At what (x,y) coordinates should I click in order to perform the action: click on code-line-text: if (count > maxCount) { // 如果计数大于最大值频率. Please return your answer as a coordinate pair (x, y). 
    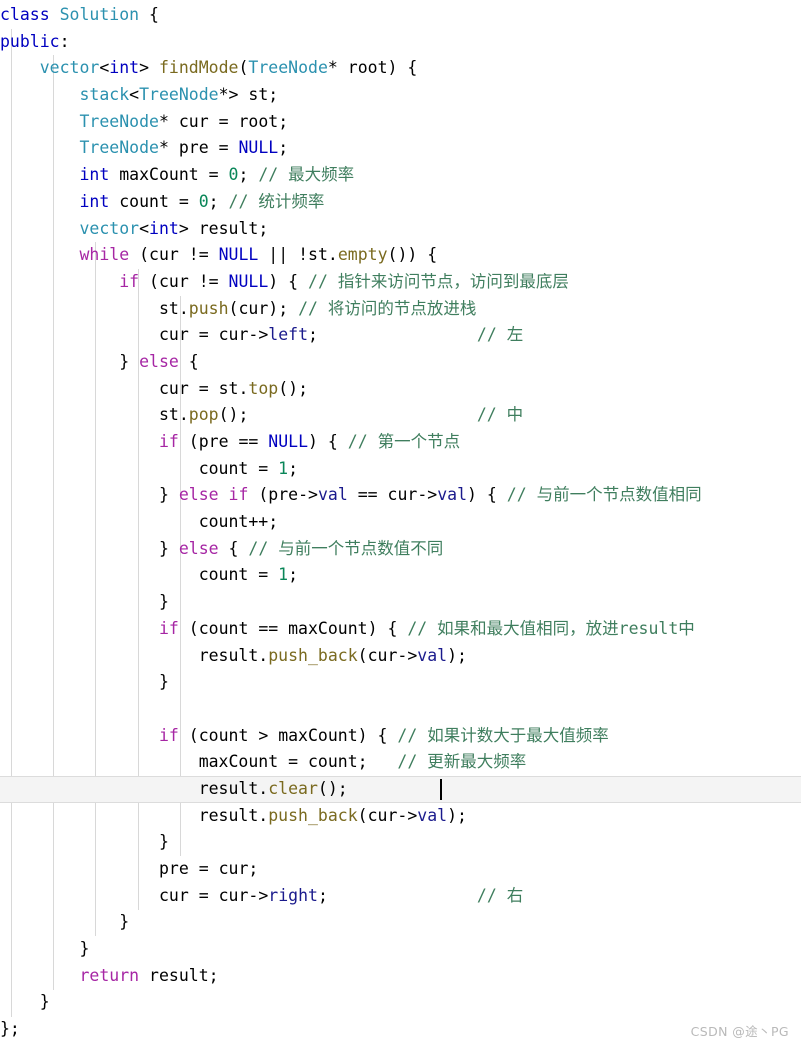
    Looking at the image, I should click on (383, 735).